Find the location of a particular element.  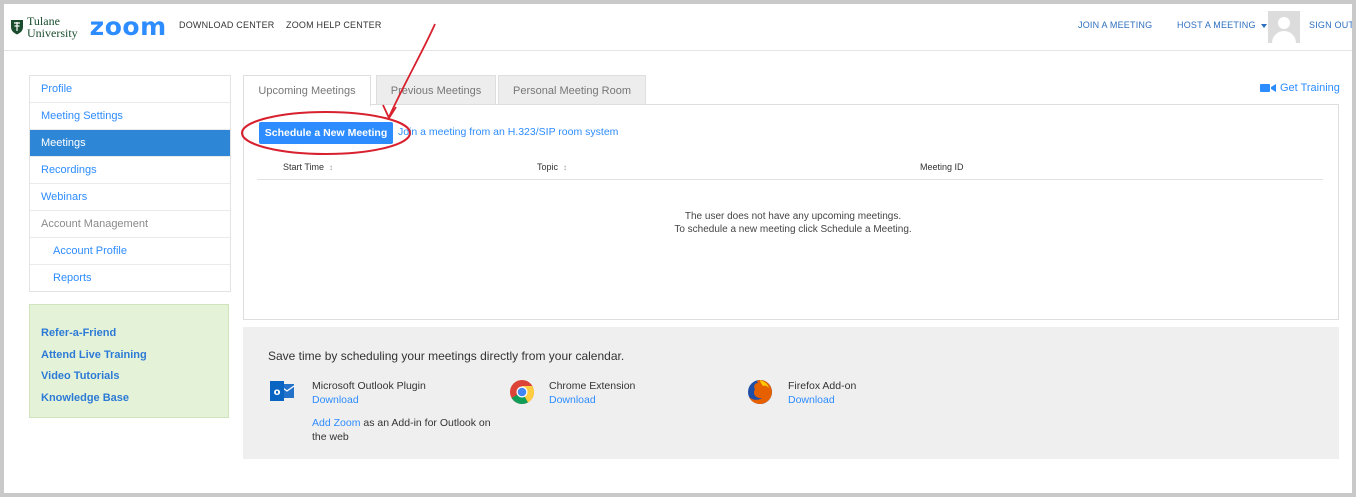

outlook-download-link: Download is located at coordinates (335, 400).